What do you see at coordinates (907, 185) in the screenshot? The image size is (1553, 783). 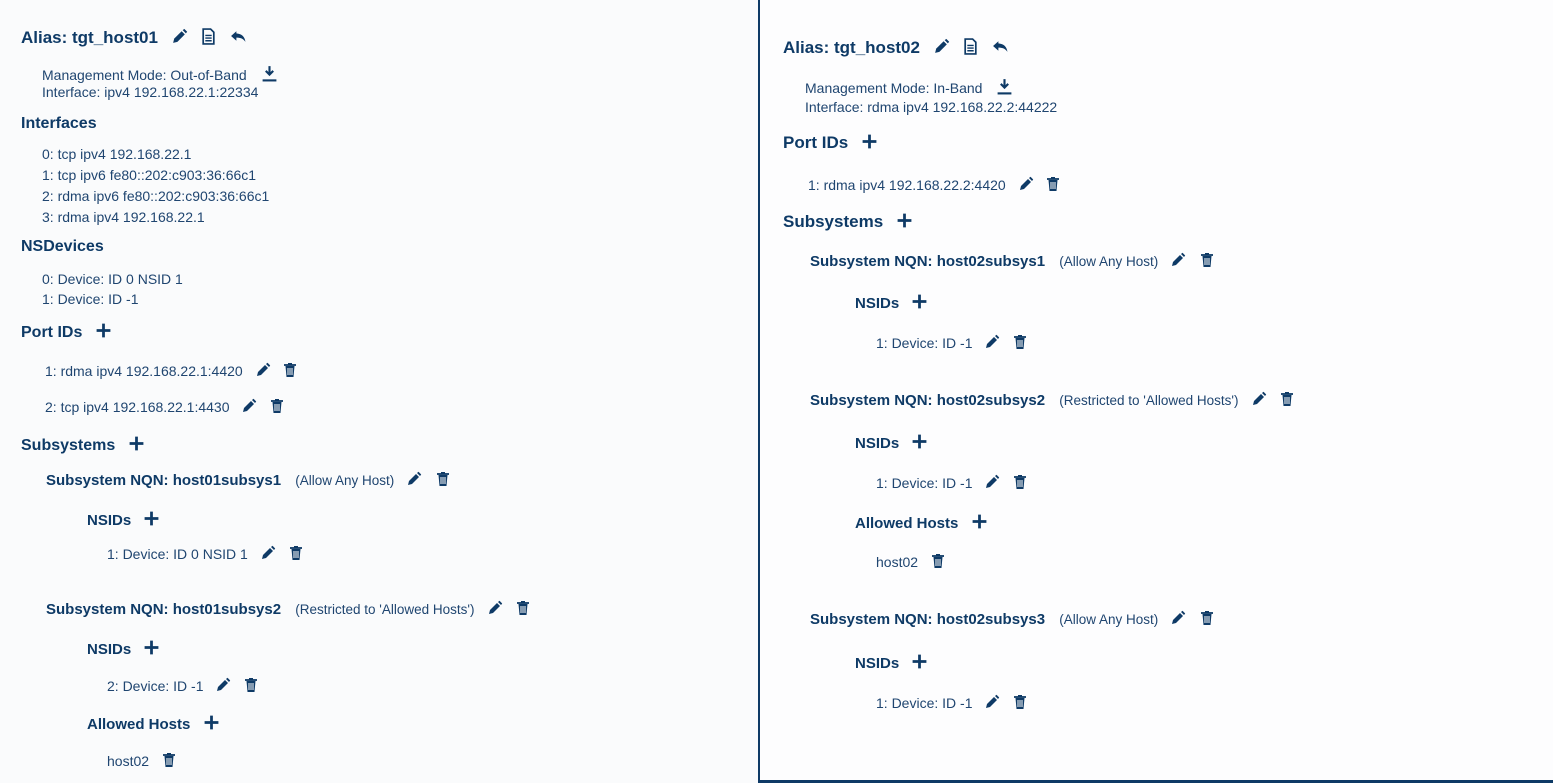 I see `port-id-text: 1: rdma ipv4 192.168.22.2:4420` at bounding box center [907, 185].